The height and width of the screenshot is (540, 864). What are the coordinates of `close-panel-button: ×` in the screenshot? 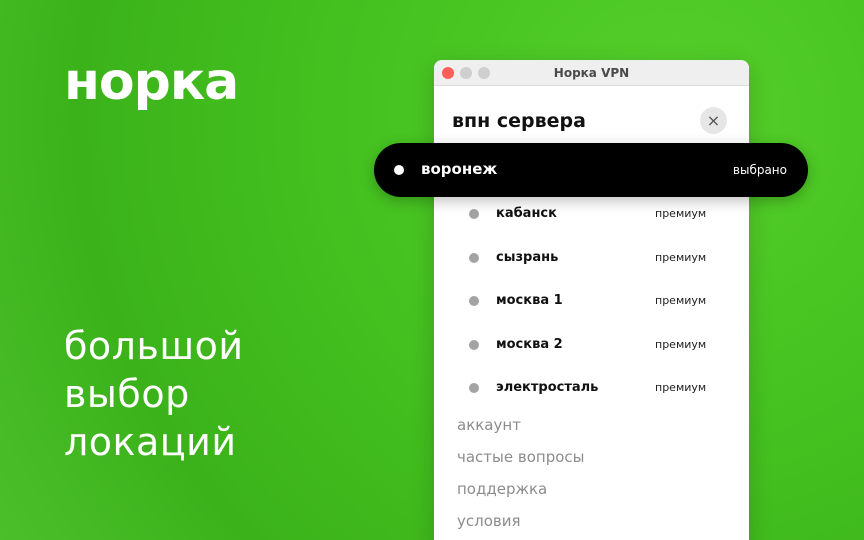 It's located at (713, 120).